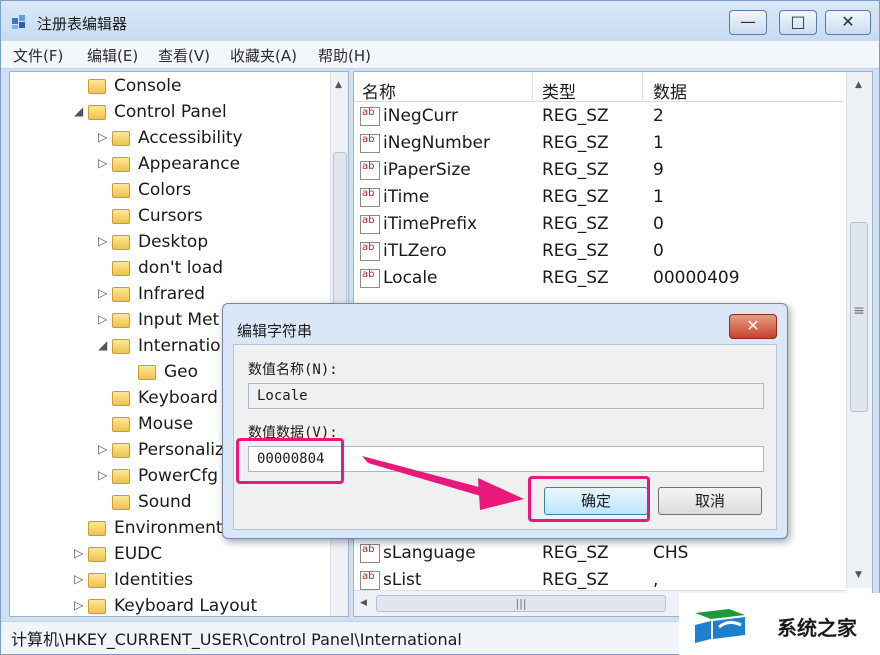 Image resolution: width=880 pixels, height=655 pixels. I want to click on arrow-shaft, so click(426, 476).